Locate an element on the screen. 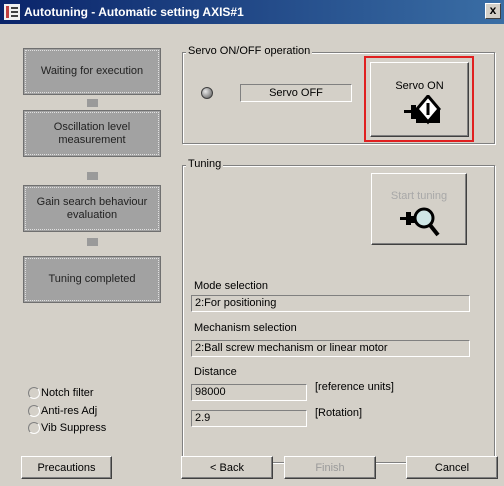 This screenshot has height=486, width=504. close-icon: x is located at coordinates (493, 10).